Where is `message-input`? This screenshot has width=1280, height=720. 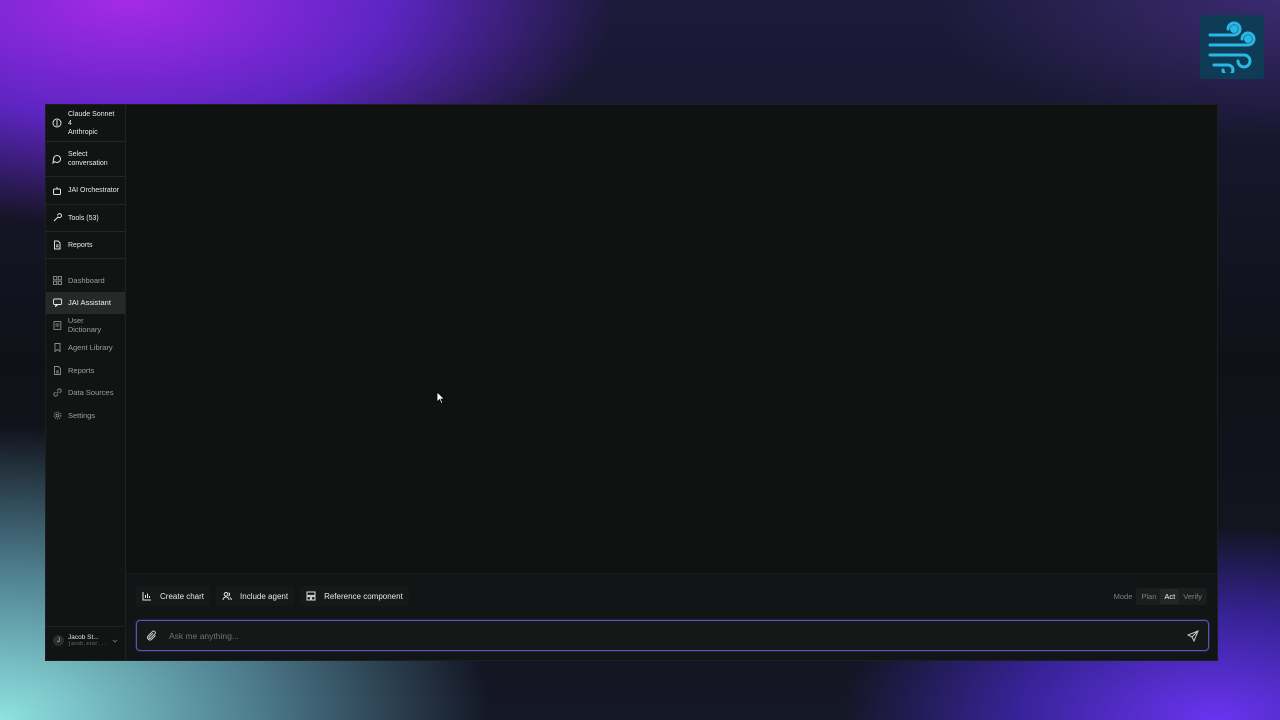
message-input is located at coordinates (672, 635).